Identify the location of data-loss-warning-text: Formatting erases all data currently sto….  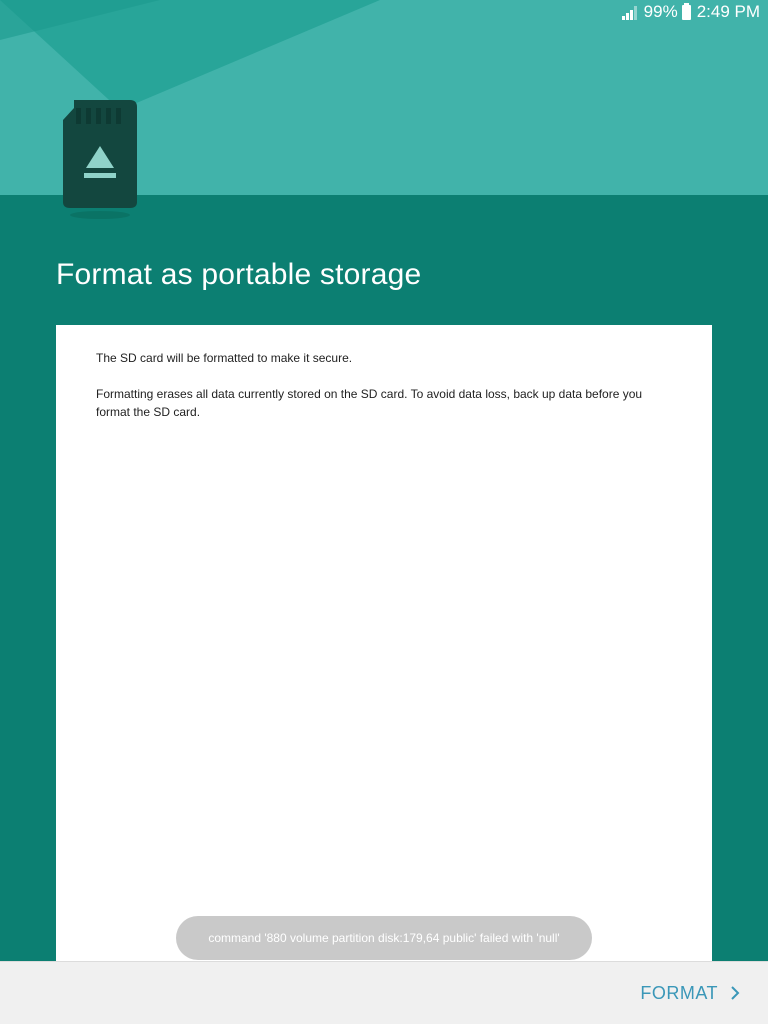
(369, 403).